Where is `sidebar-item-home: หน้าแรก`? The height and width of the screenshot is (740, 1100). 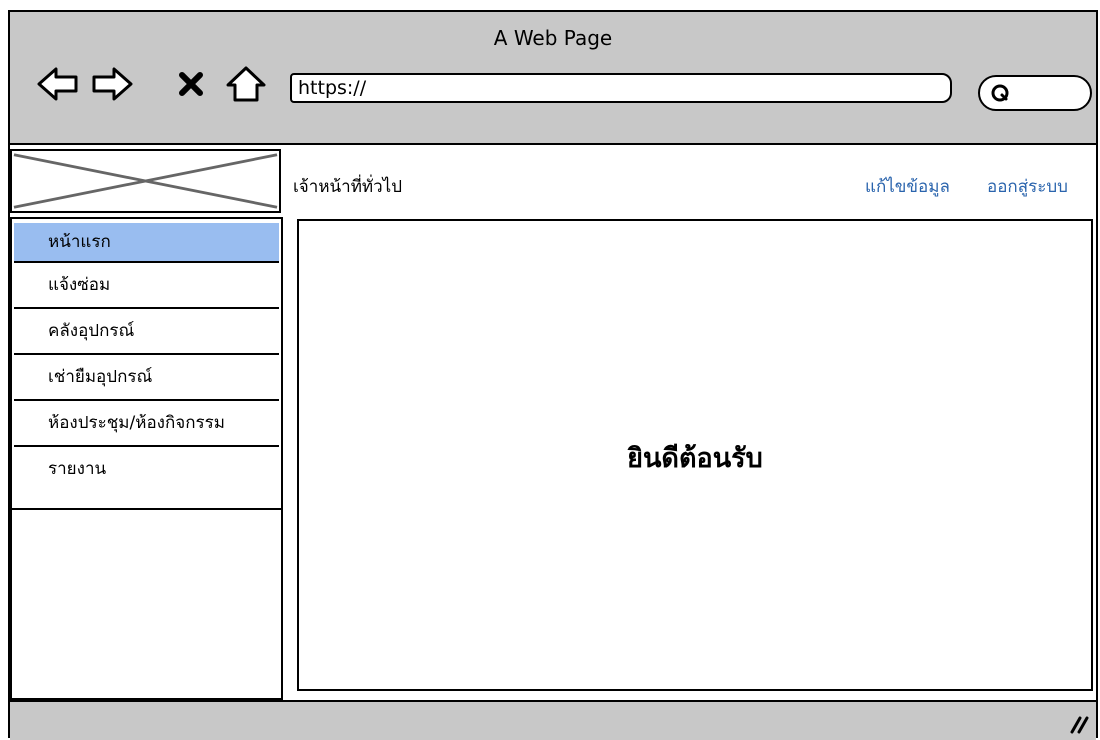
sidebar-item-home: หน้าแรก is located at coordinates (146, 243).